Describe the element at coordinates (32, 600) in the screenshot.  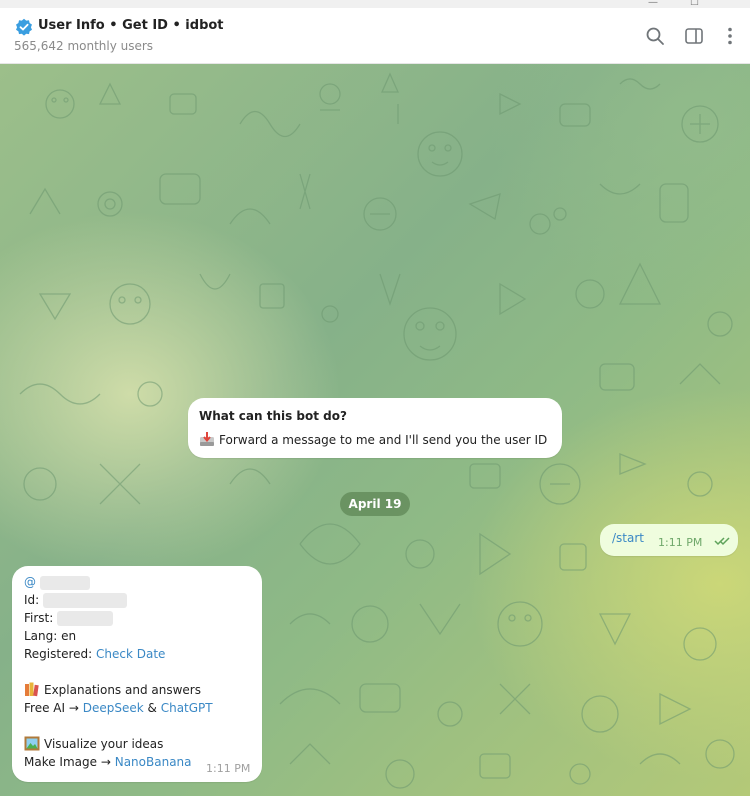
I see `id-label: Id:` at that location.